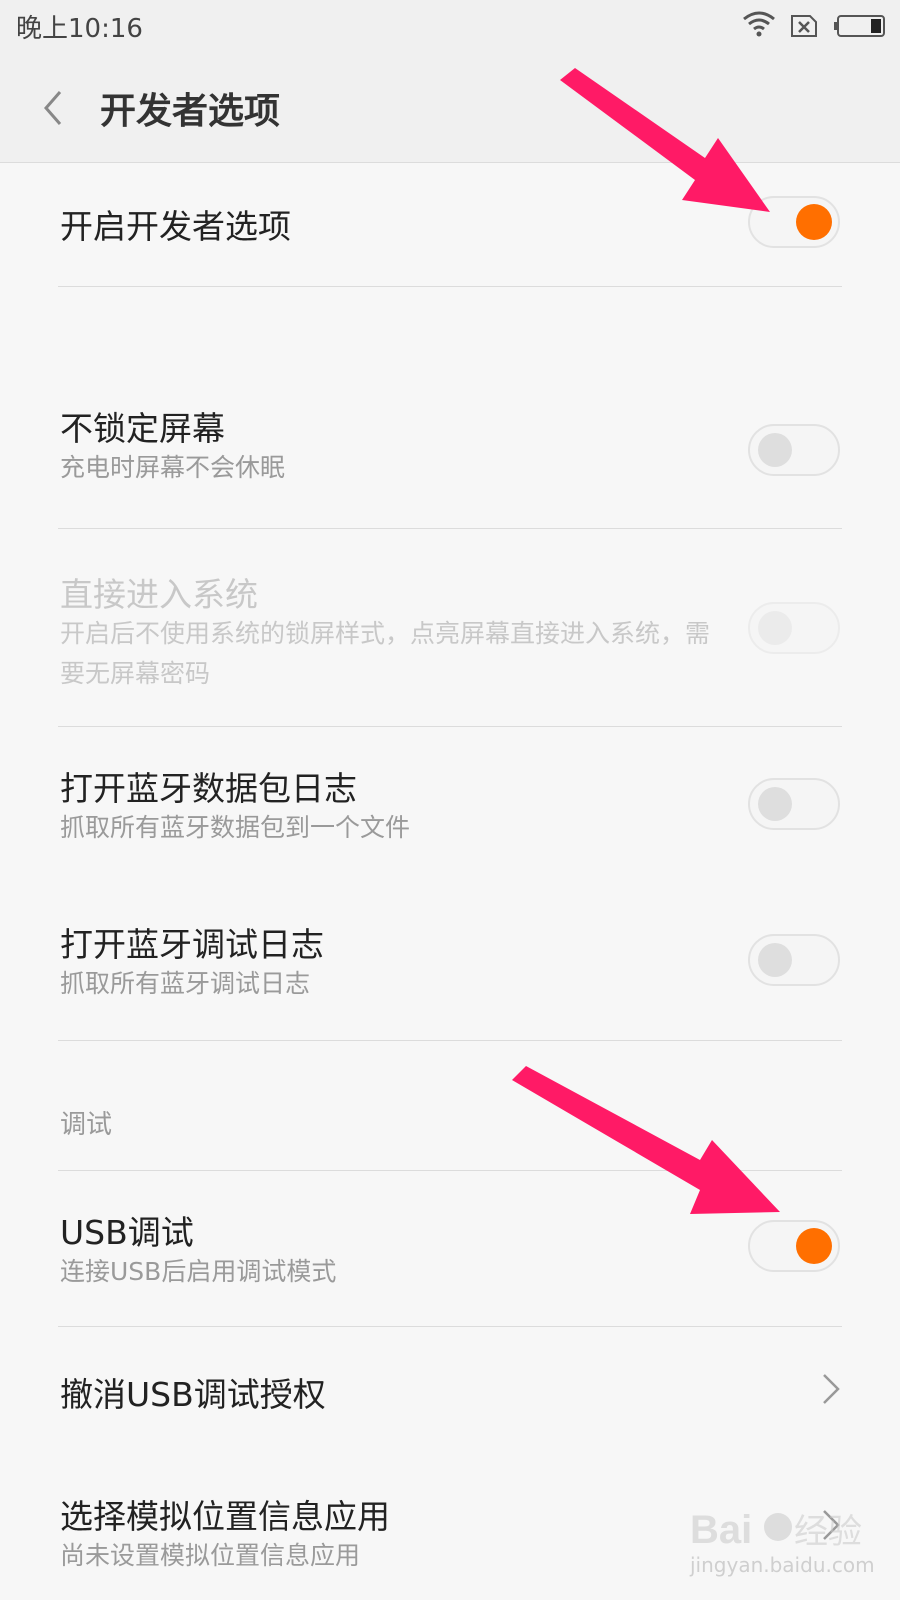  Describe the element at coordinates (790, 1540) in the screenshot. I see `baidu-watermark: Bai 经验 jingyan.baidu.com` at that location.